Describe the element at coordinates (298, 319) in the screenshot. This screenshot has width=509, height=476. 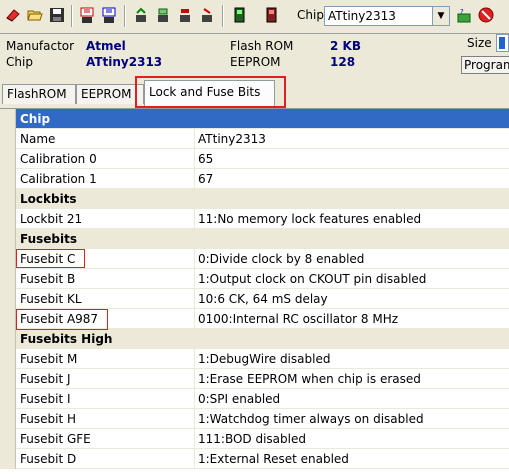
I see `property-value: 0100:Internal RC oscillator 8 MHz` at that location.